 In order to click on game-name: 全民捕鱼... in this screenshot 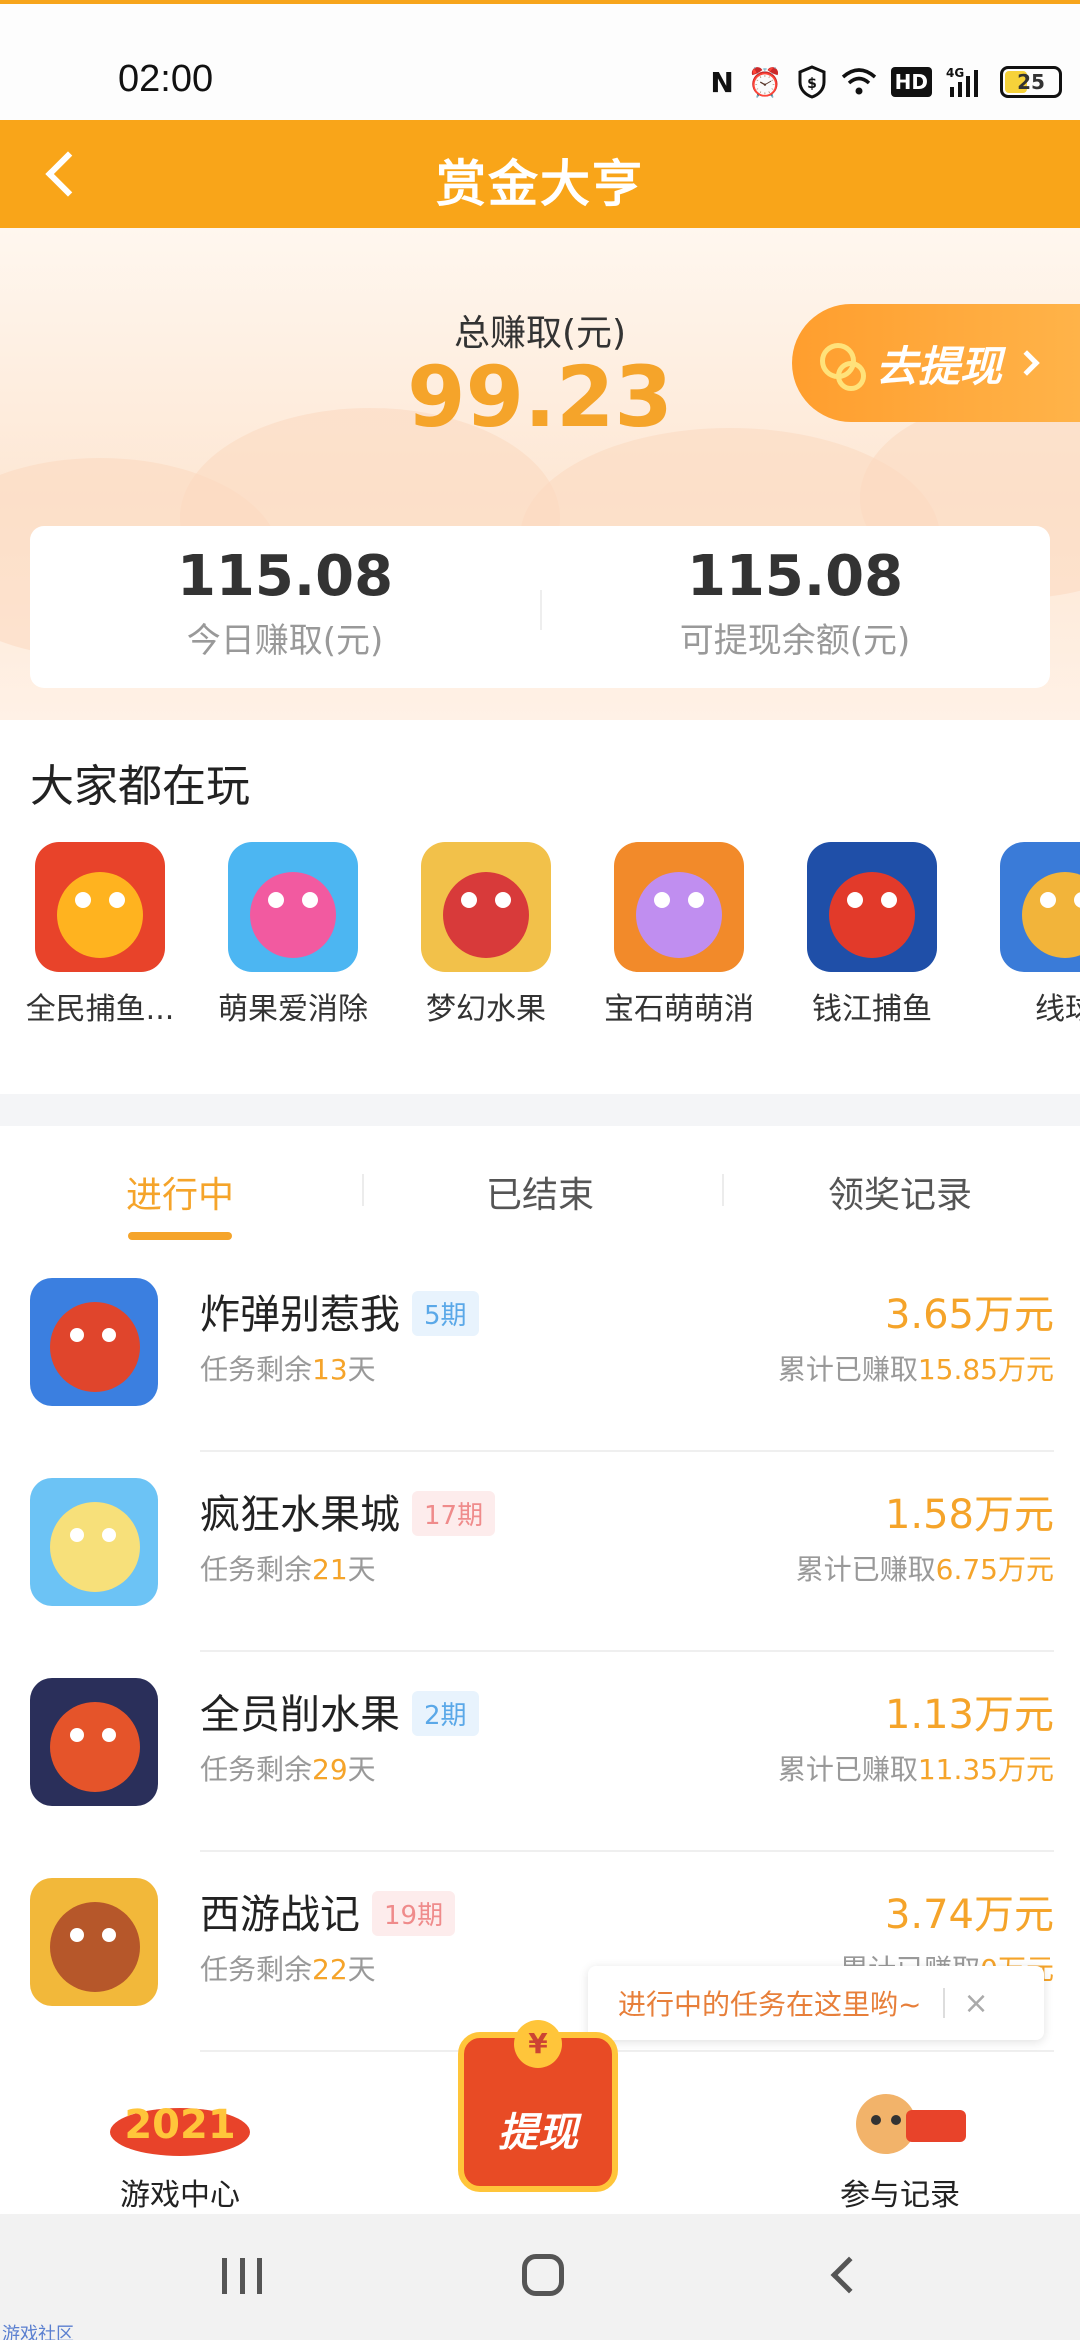, I will do `click(100, 1009)`.